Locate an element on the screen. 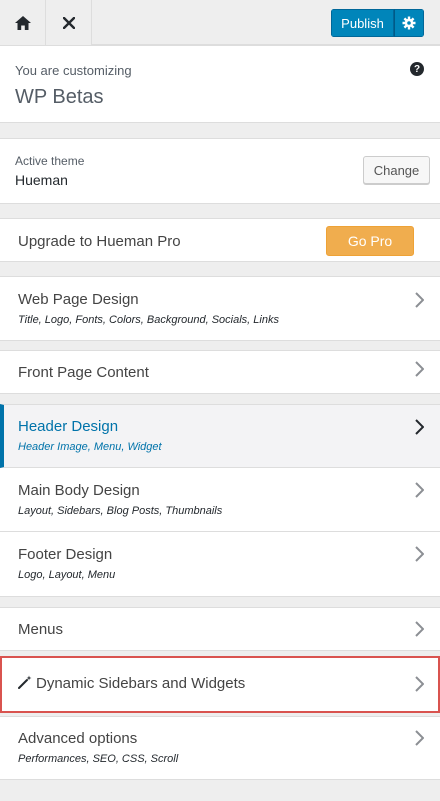 The image size is (440, 801). publish-button: Publish is located at coordinates (362, 23).